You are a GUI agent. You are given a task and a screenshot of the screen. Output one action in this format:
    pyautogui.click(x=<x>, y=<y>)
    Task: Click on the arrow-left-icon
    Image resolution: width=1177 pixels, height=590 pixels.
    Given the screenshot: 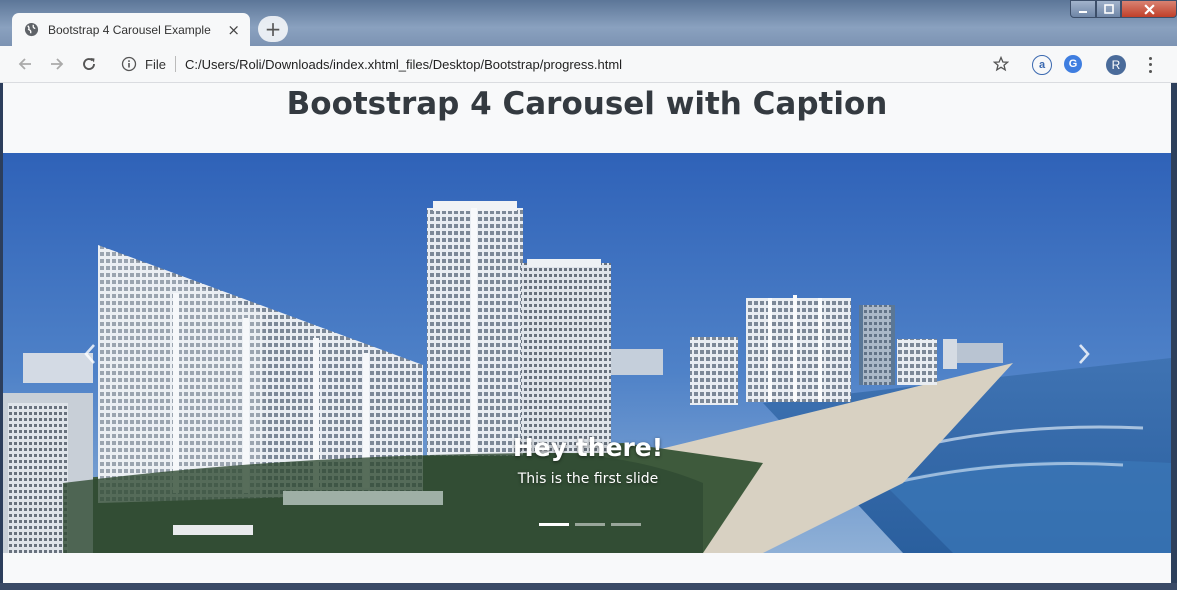 What is the action you would take?
    pyautogui.click(x=24, y=64)
    